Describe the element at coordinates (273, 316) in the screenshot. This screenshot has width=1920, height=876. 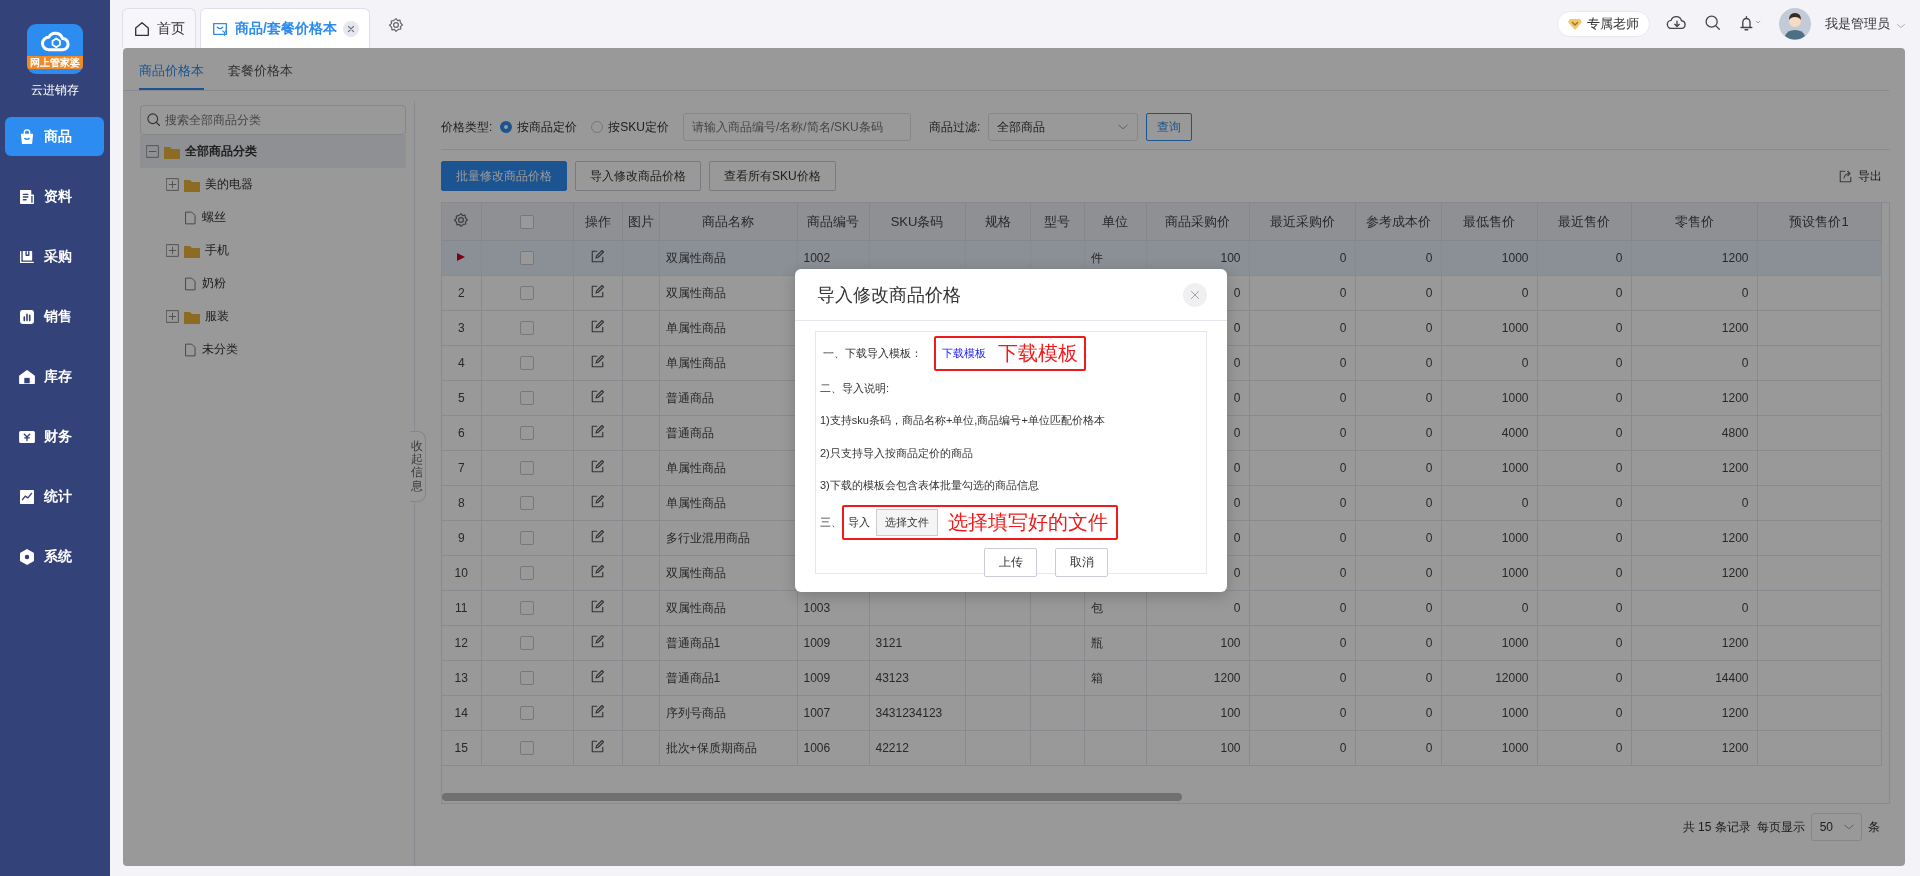
I see `tree-item: 服装` at that location.